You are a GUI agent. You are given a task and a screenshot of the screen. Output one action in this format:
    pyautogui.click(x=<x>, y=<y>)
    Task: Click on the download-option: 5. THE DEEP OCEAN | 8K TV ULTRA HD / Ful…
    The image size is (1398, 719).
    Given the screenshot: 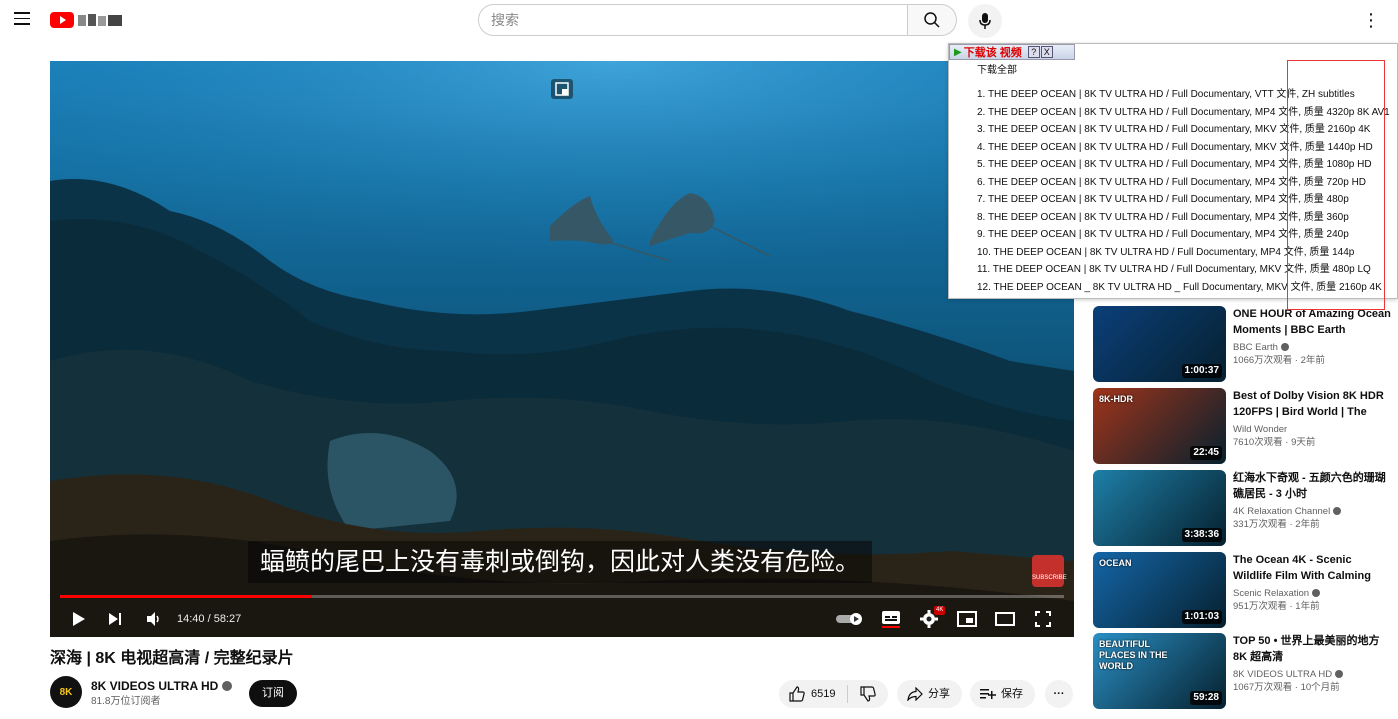 What is the action you would take?
    pyautogui.click(x=1187, y=165)
    